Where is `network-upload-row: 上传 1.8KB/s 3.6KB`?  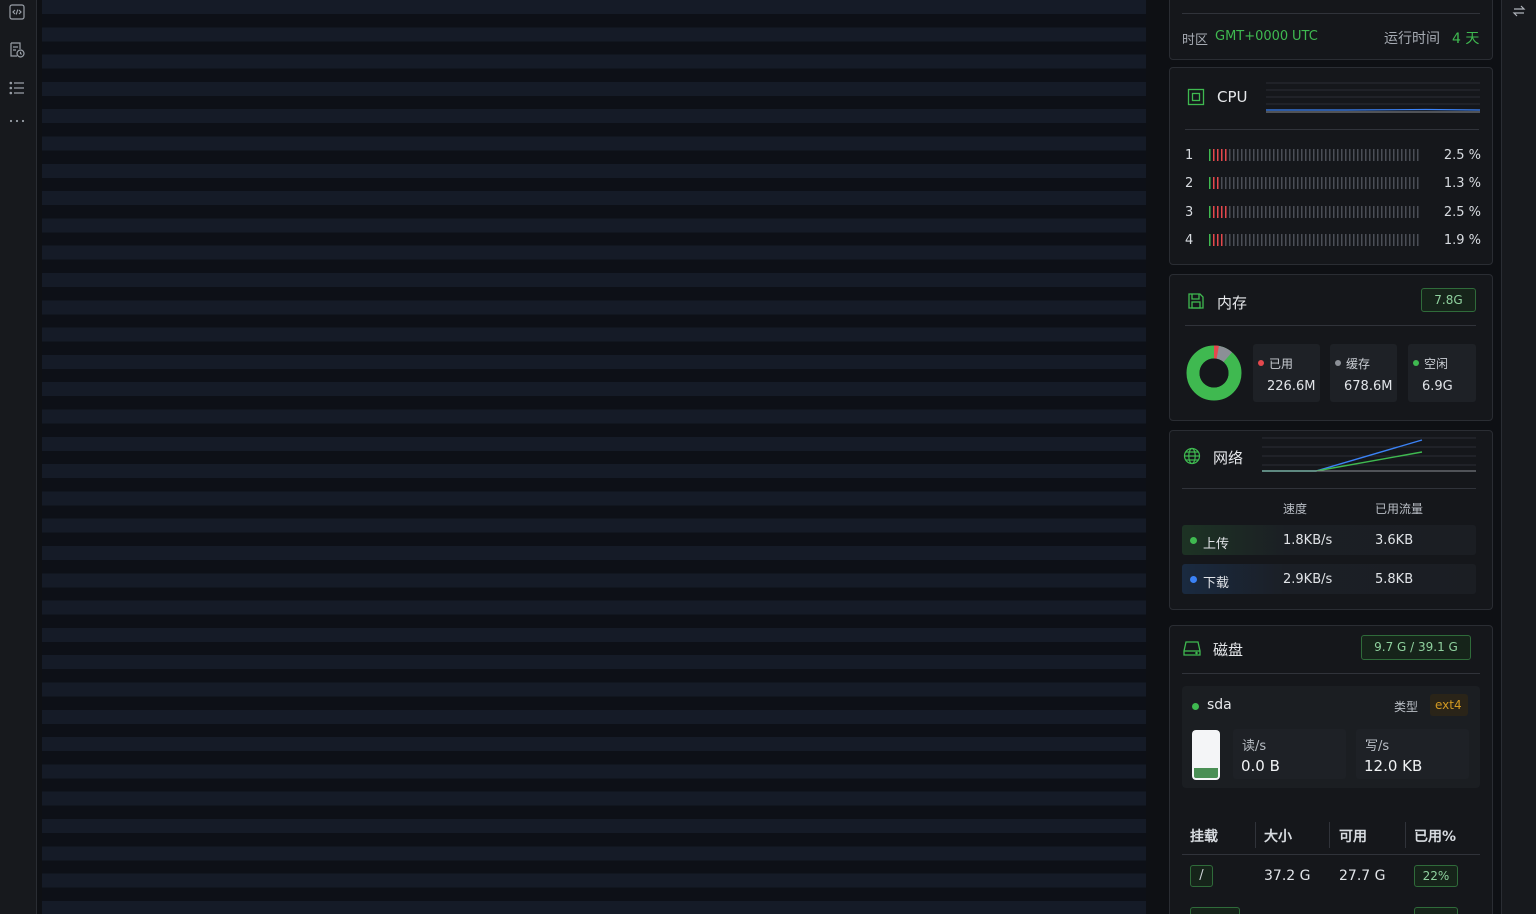 network-upload-row: 上传 1.8KB/s 3.6KB is located at coordinates (1329, 540).